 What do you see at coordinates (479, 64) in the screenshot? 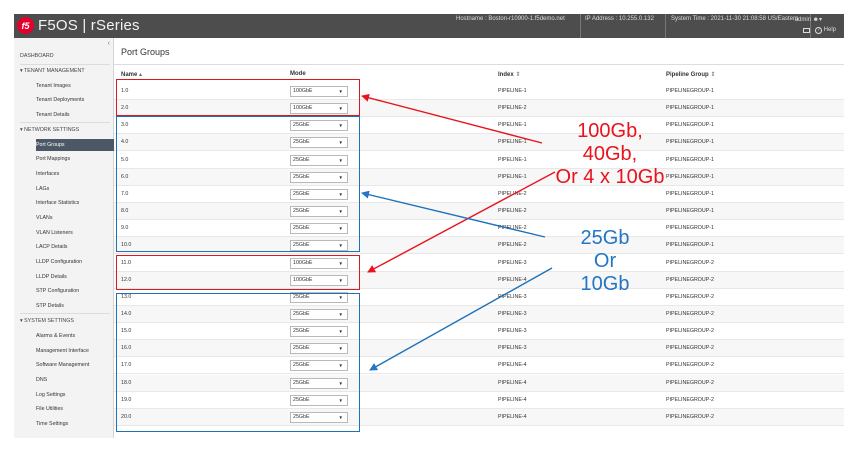
I see `title-divider` at bounding box center [479, 64].